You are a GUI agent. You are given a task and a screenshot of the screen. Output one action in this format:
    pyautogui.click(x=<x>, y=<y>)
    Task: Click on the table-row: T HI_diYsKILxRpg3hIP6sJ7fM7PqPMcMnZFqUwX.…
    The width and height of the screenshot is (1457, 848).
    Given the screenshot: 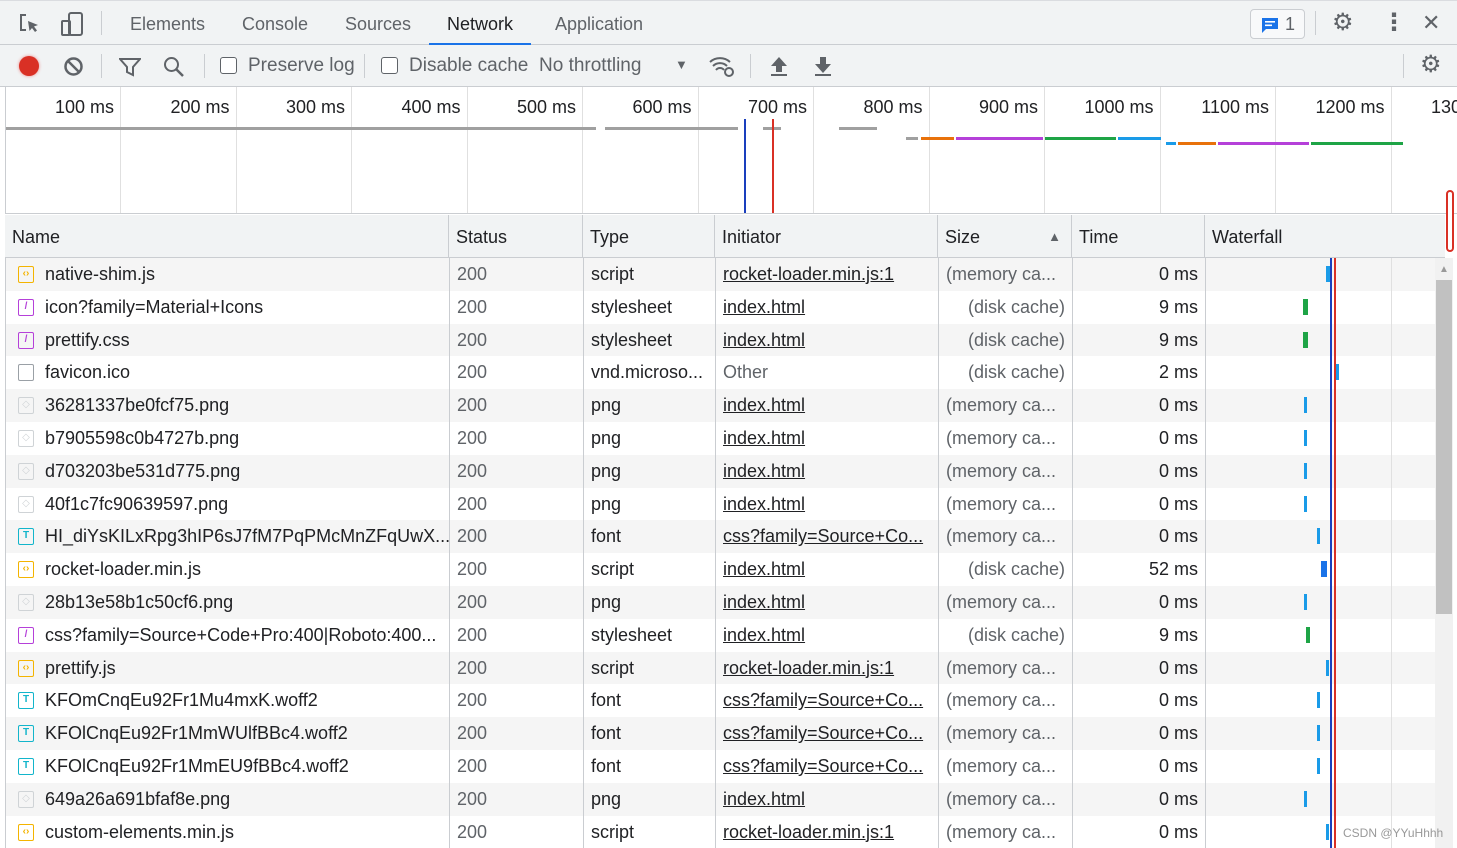 What is the action you would take?
    pyautogui.click(x=720, y=537)
    